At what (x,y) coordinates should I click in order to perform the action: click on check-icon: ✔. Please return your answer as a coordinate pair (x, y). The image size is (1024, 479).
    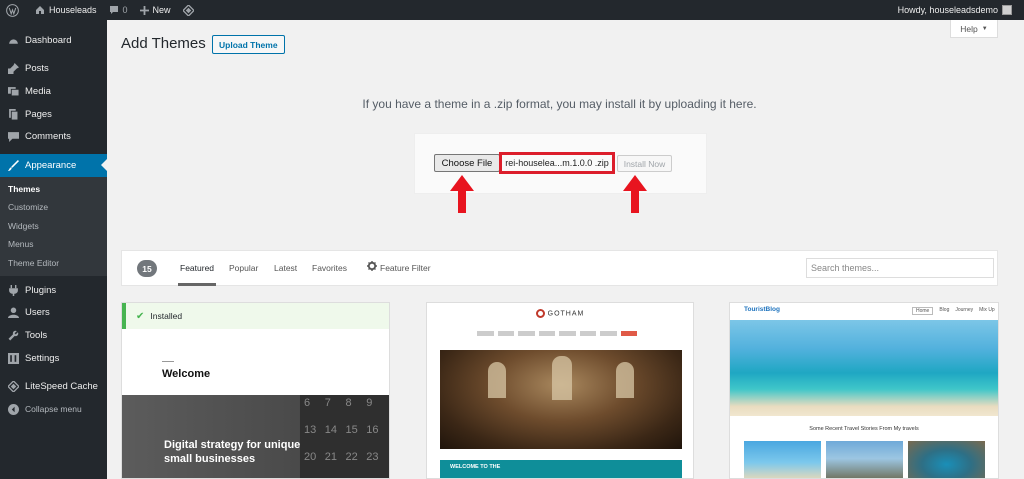
    Looking at the image, I should click on (140, 316).